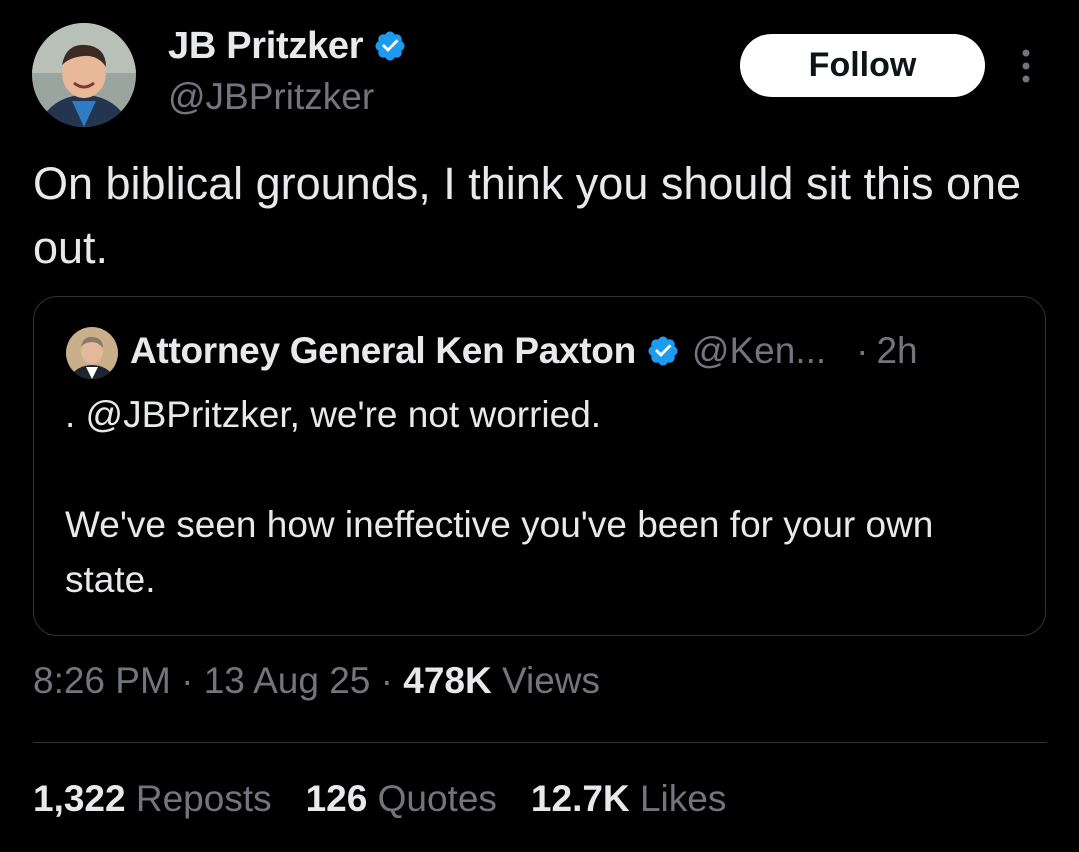  What do you see at coordinates (84, 75) in the screenshot?
I see `author-avatar` at bounding box center [84, 75].